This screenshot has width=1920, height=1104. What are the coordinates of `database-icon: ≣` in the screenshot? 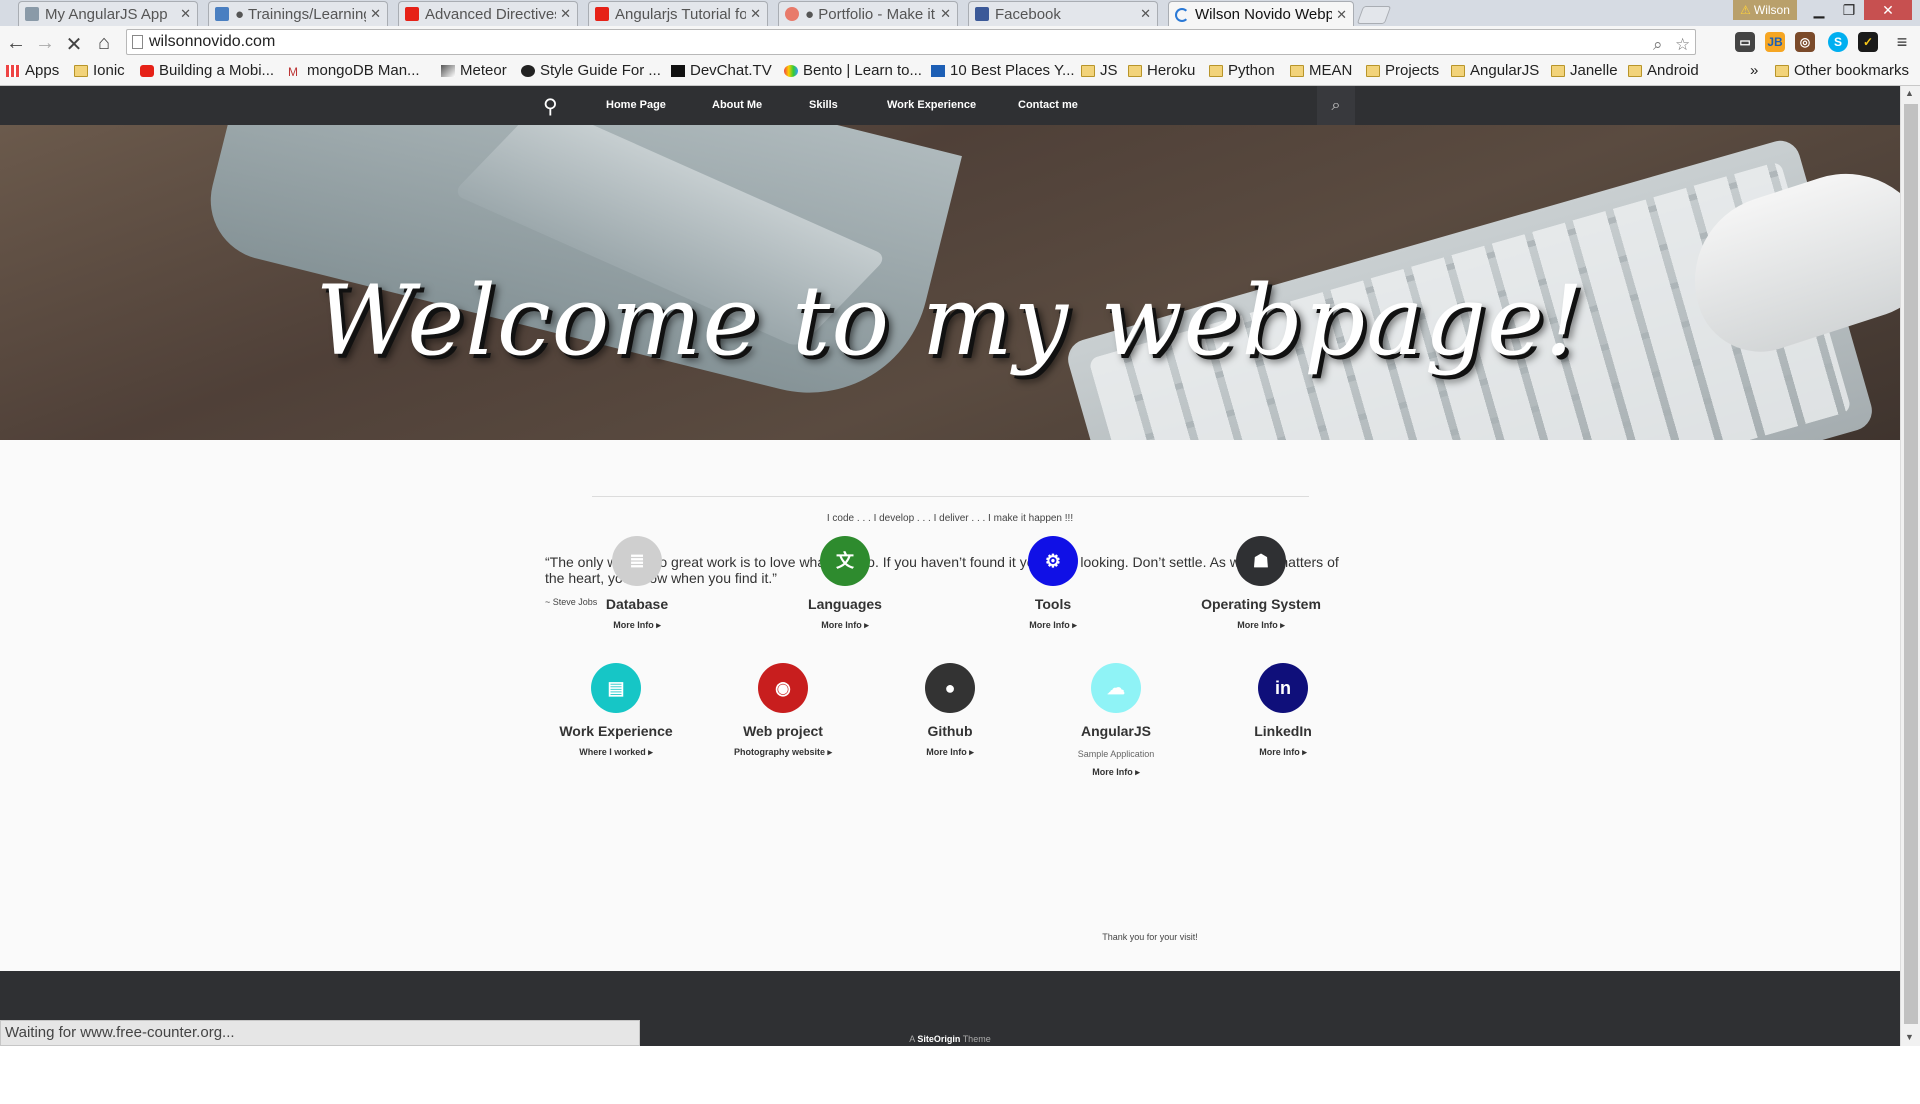 It's located at (637, 561).